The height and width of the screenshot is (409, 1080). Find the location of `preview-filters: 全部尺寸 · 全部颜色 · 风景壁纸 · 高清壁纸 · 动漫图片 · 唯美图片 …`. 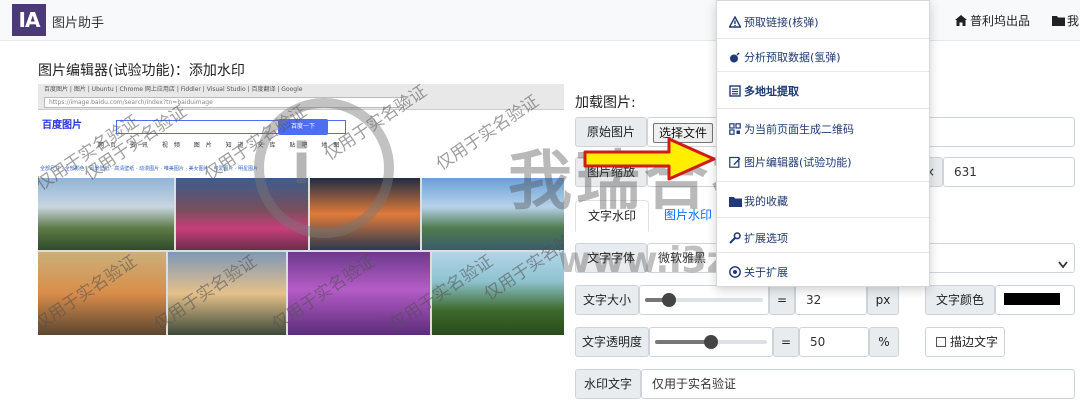

preview-filters: 全部尺寸 · 全部颜色 · 风景壁纸 · 高清壁纸 · 动漫图片 · 唯美图片 … is located at coordinates (149, 169).